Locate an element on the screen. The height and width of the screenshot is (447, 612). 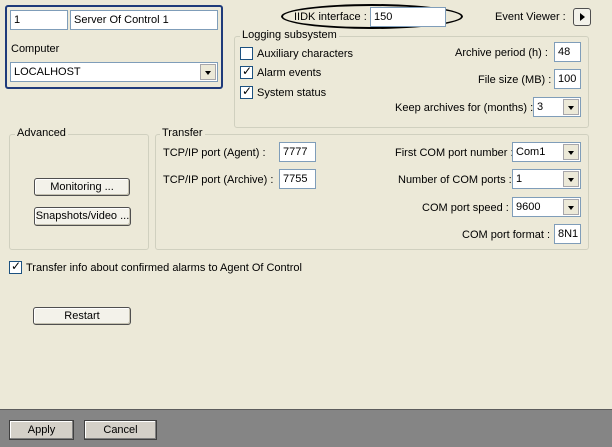
computer-select: LOCALHOST is located at coordinates (114, 72).